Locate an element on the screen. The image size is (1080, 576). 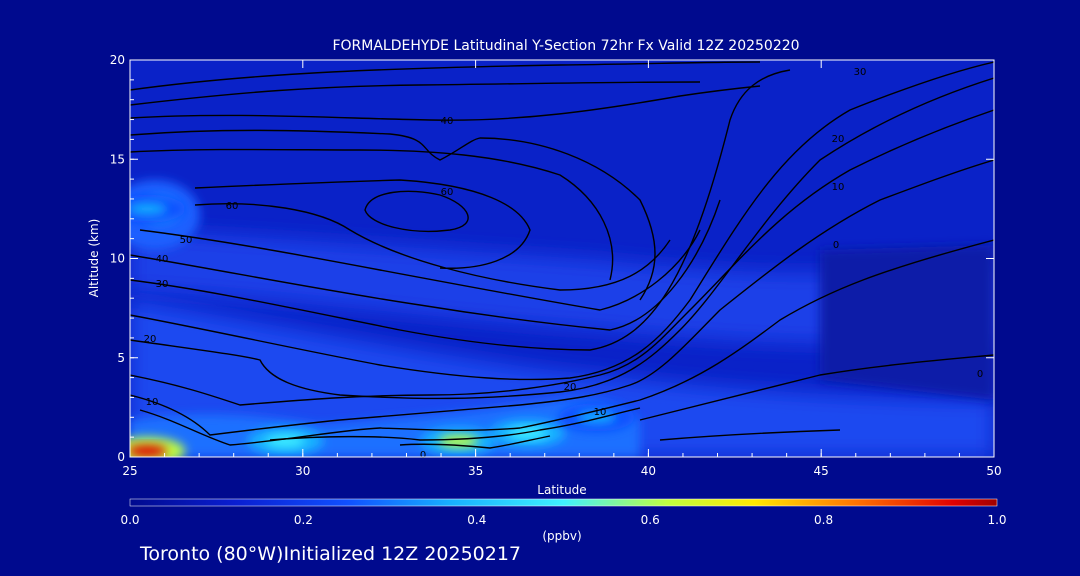
colorbar-ticks: 0.0 0.2 0.4 0.6 0.8 1.0 is located at coordinates (563, 520).